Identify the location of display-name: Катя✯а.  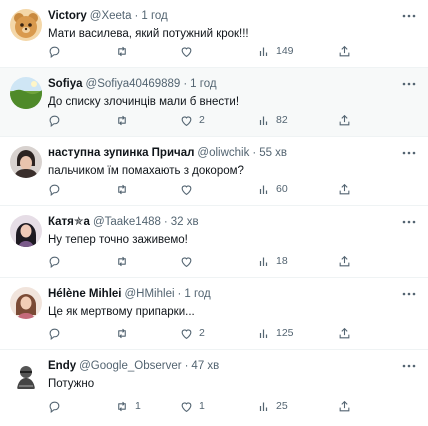
(69, 222).